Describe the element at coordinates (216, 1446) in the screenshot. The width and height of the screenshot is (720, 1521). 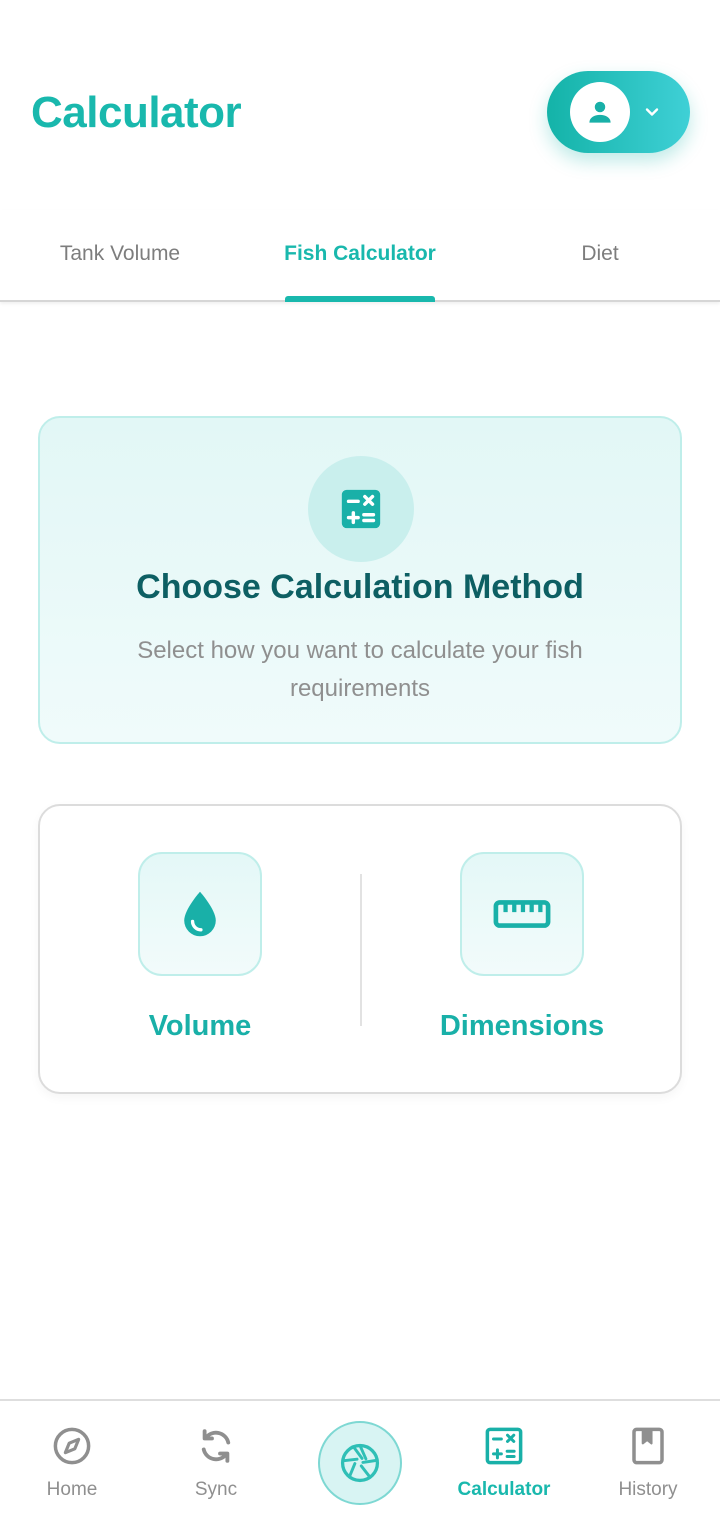
I see `sync-icon` at that location.